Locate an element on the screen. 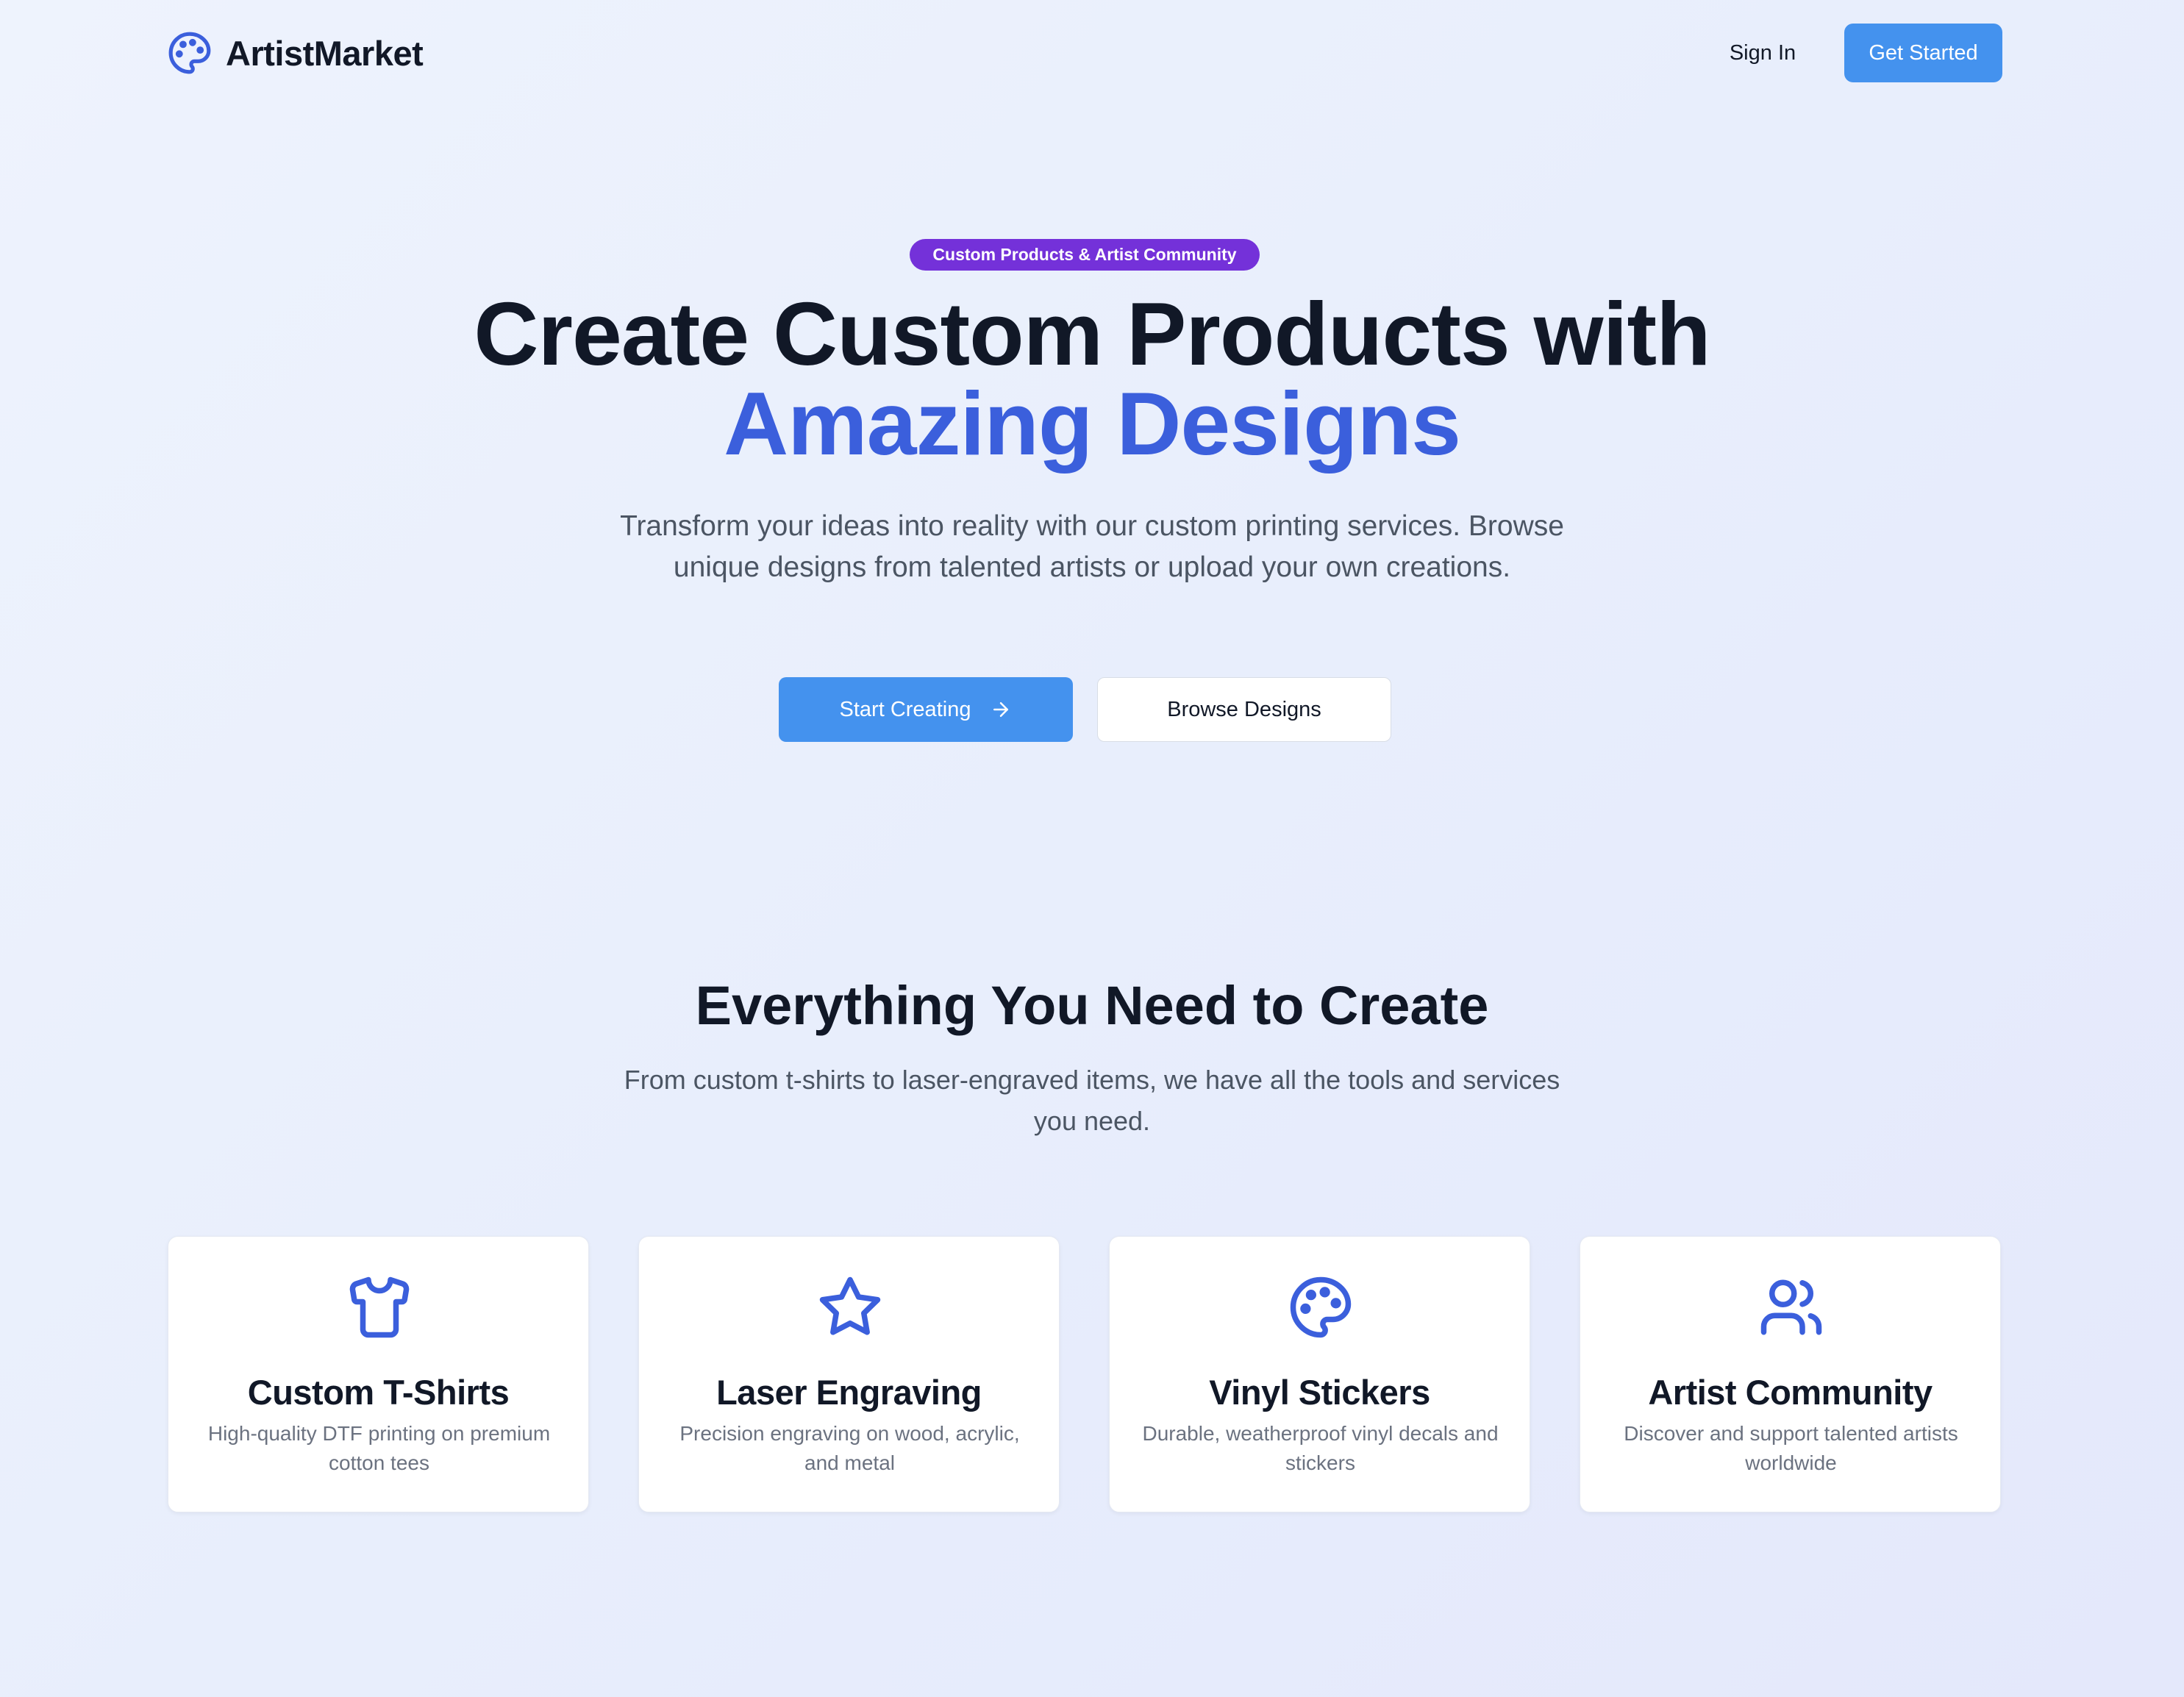  site-header: ArtistMarket Sign In Get Started is located at coordinates (1092, 53).